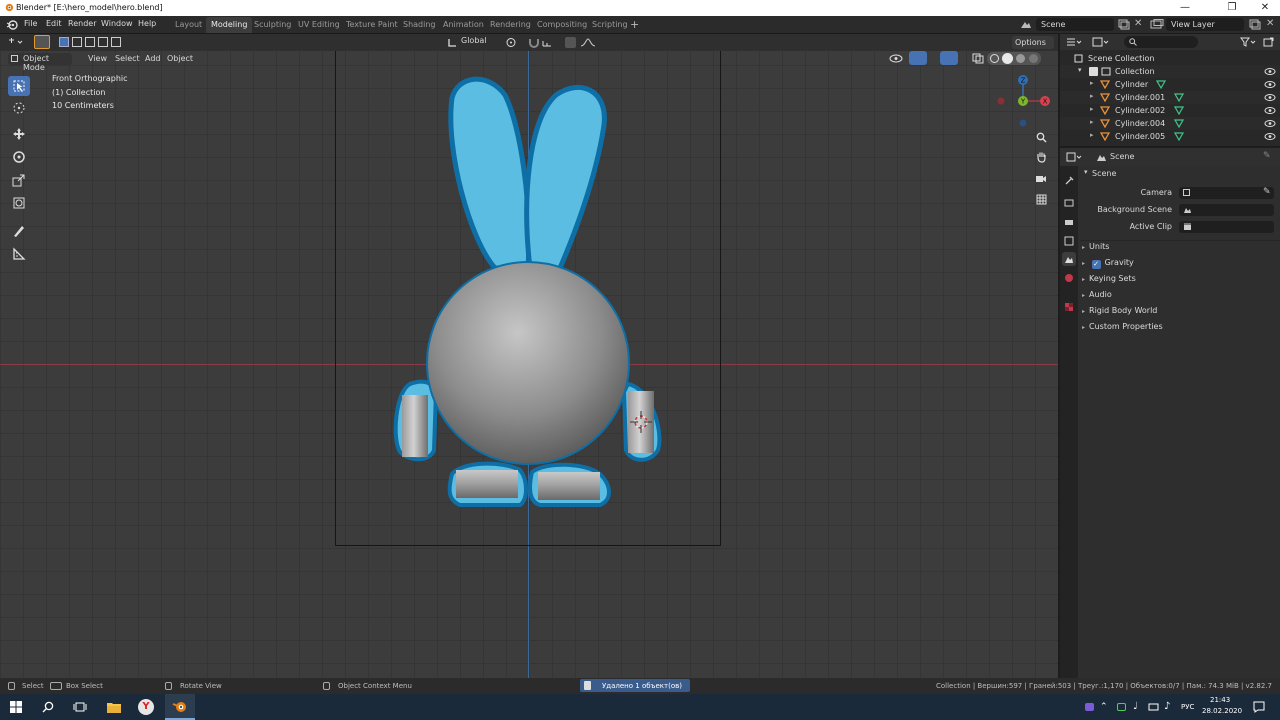 The image size is (1280, 720). What do you see at coordinates (1270, 23) in the screenshot?
I see `remove-view-layer-icon: ✕` at bounding box center [1270, 23].